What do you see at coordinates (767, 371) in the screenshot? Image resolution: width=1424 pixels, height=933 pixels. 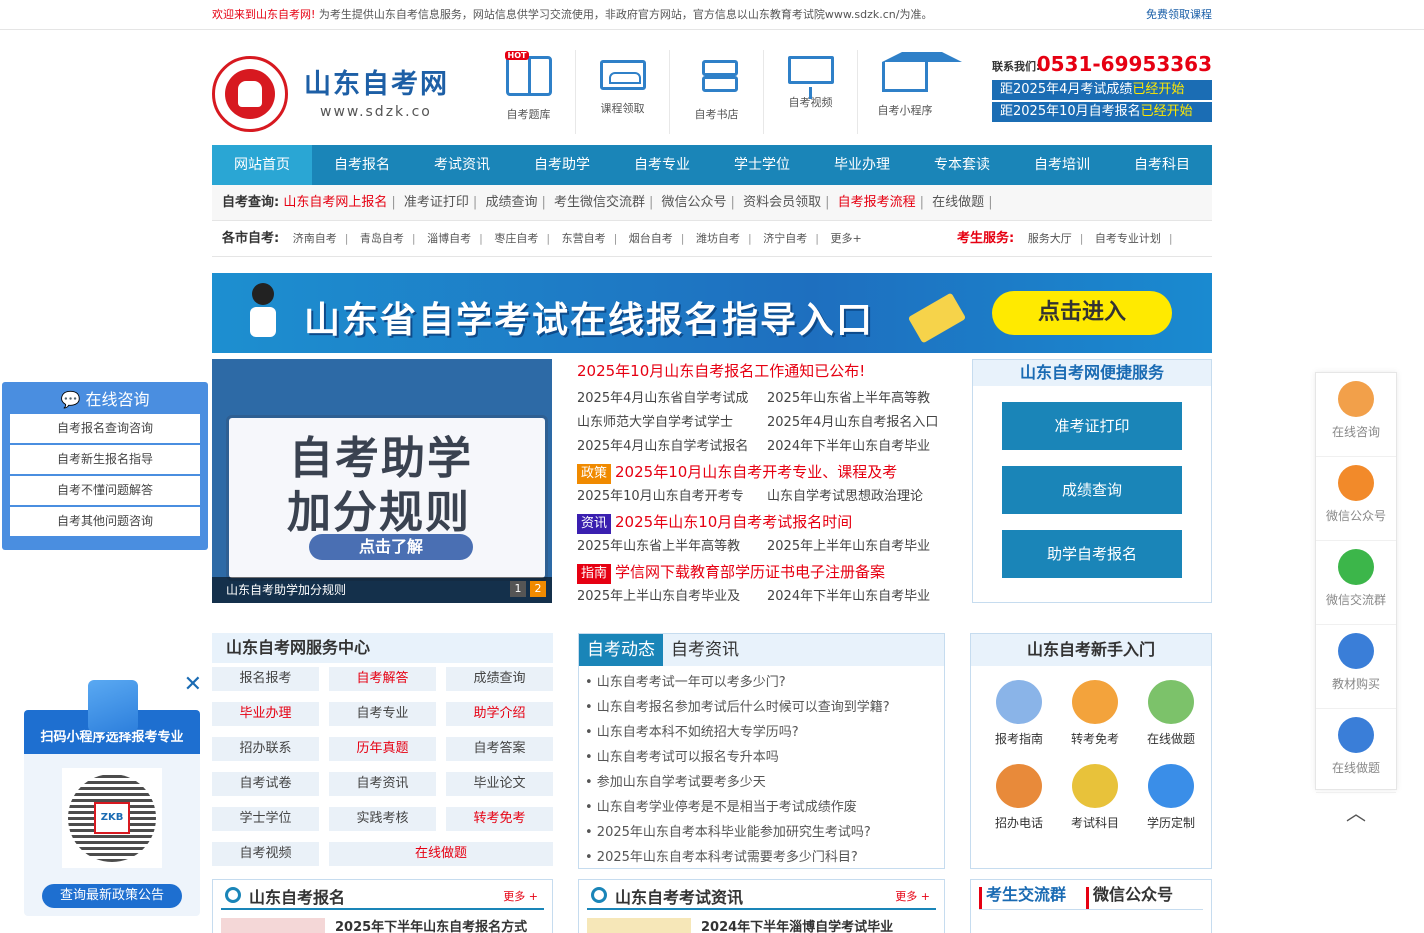 I see `headline-top: 2025年10月山东自考报名工作通知已公布!` at bounding box center [767, 371].